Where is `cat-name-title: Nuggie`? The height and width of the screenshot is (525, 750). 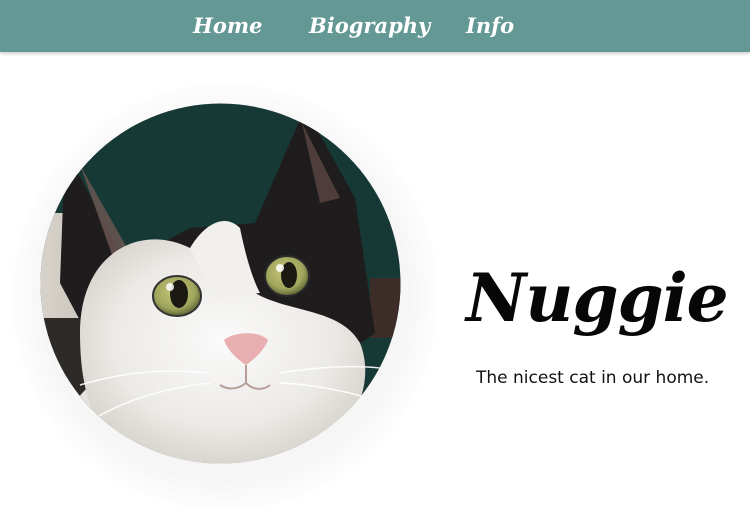 cat-name-title: Nuggie is located at coordinates (597, 298).